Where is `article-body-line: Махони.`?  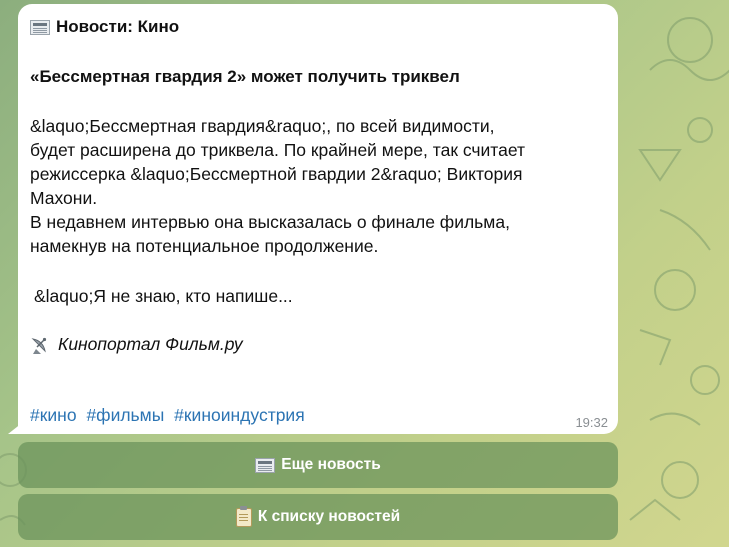 article-body-line: Махони. is located at coordinates (64, 198).